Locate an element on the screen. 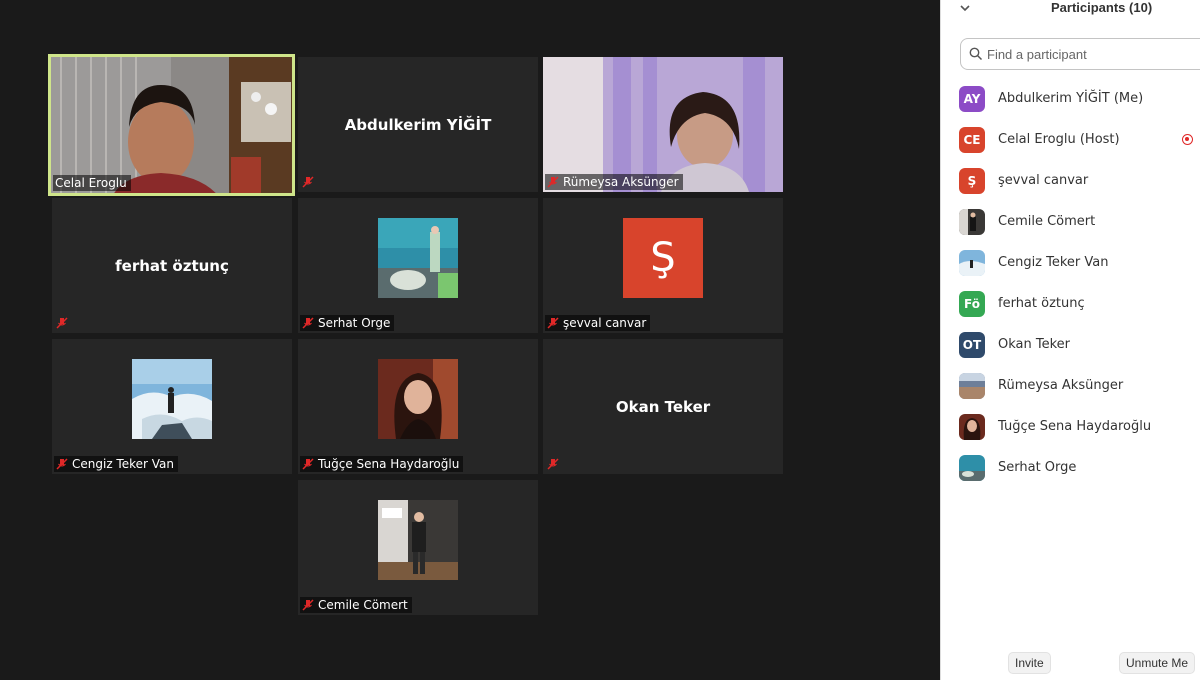 The height and width of the screenshot is (680, 1200). tile-name-label: Rümeysa Aksünger is located at coordinates (621, 182).